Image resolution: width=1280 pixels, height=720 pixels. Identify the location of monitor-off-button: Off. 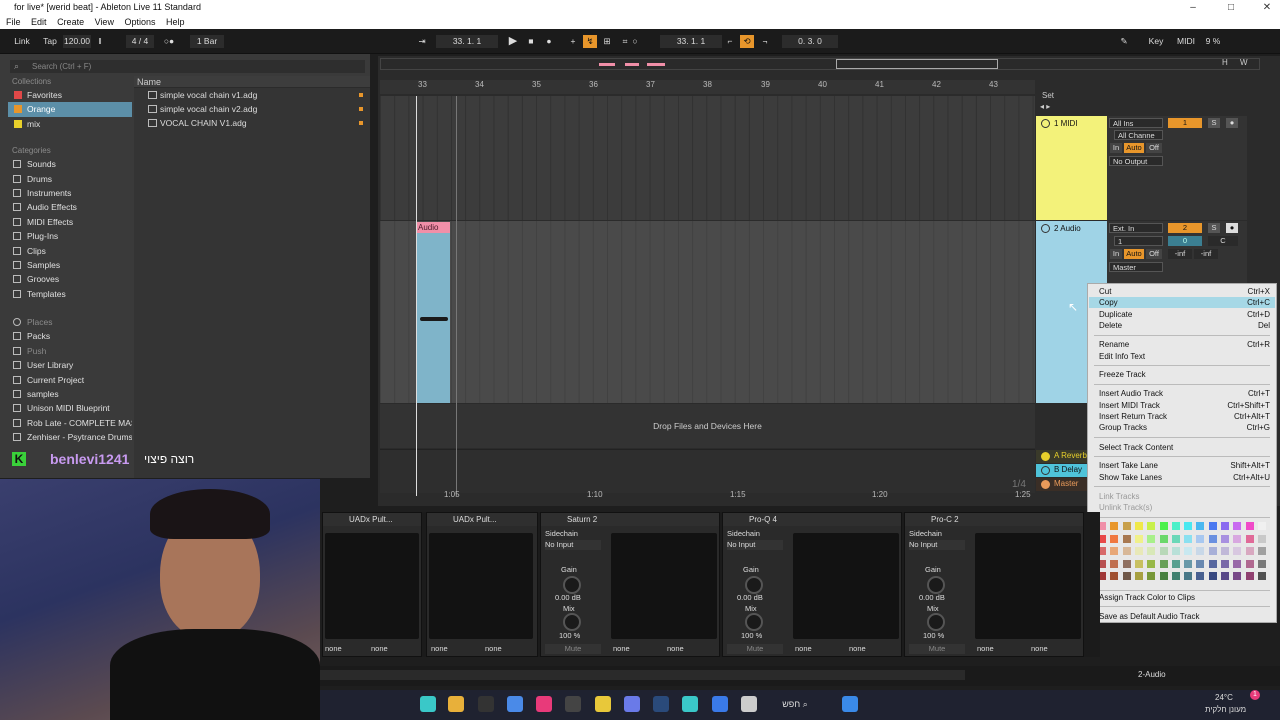
(1154, 148).